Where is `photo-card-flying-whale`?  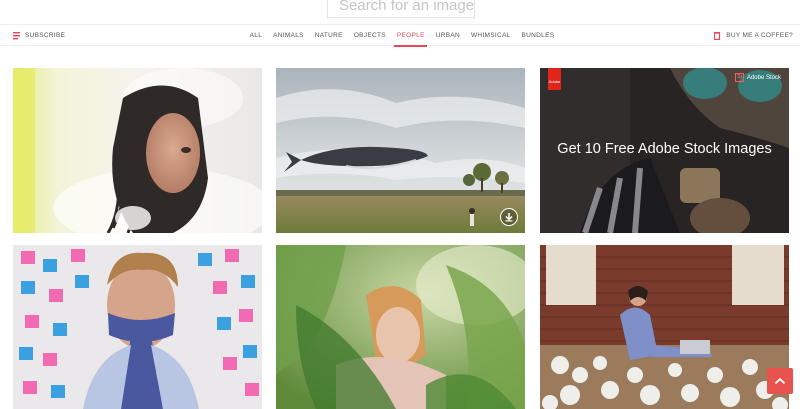 photo-card-flying-whale is located at coordinates (400, 150).